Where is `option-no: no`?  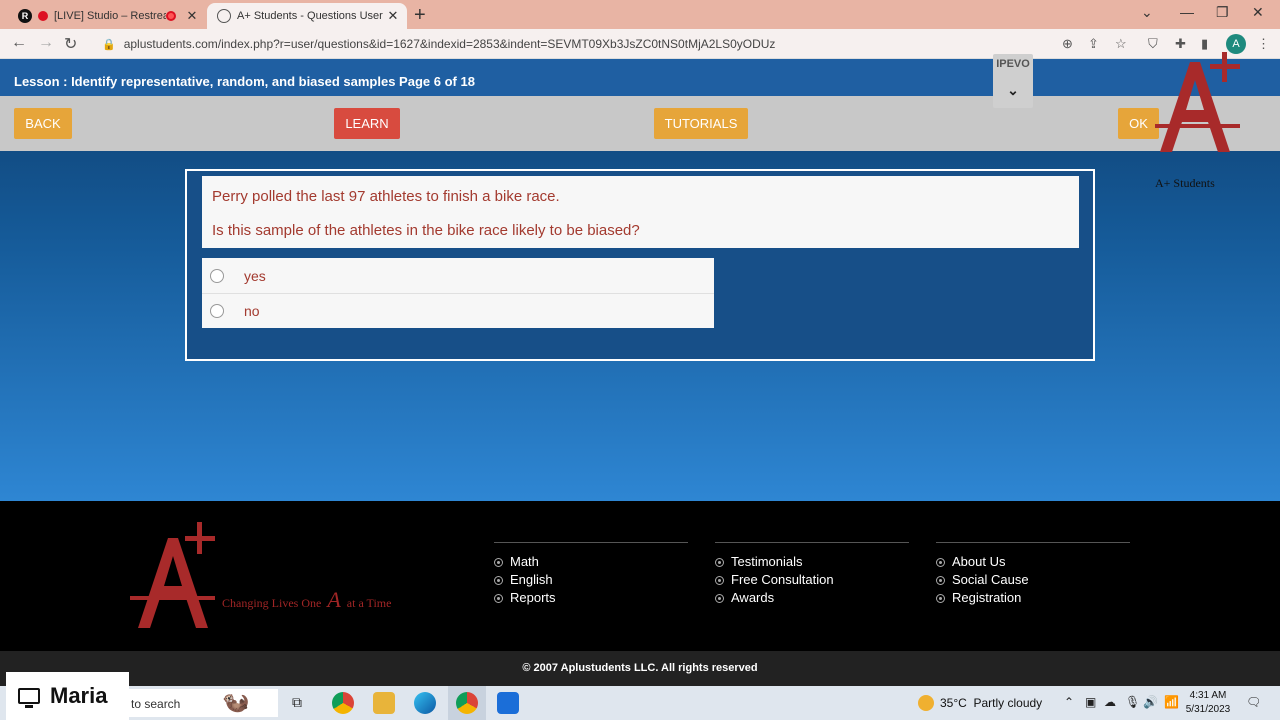 option-no: no is located at coordinates (458, 310).